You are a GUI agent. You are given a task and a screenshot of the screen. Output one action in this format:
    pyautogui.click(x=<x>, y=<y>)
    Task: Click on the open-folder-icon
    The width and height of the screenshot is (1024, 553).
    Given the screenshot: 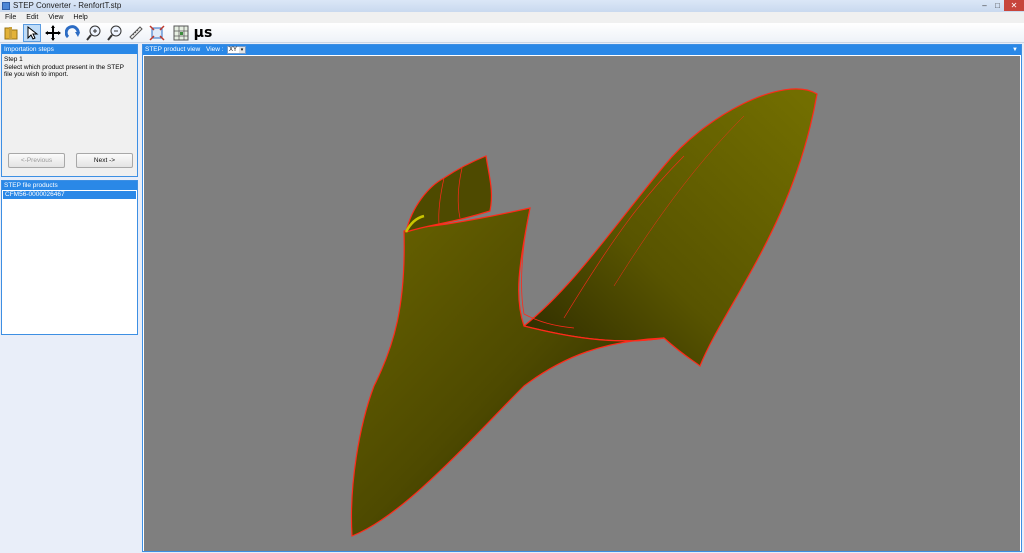 What is the action you would take?
    pyautogui.click(x=11, y=33)
    